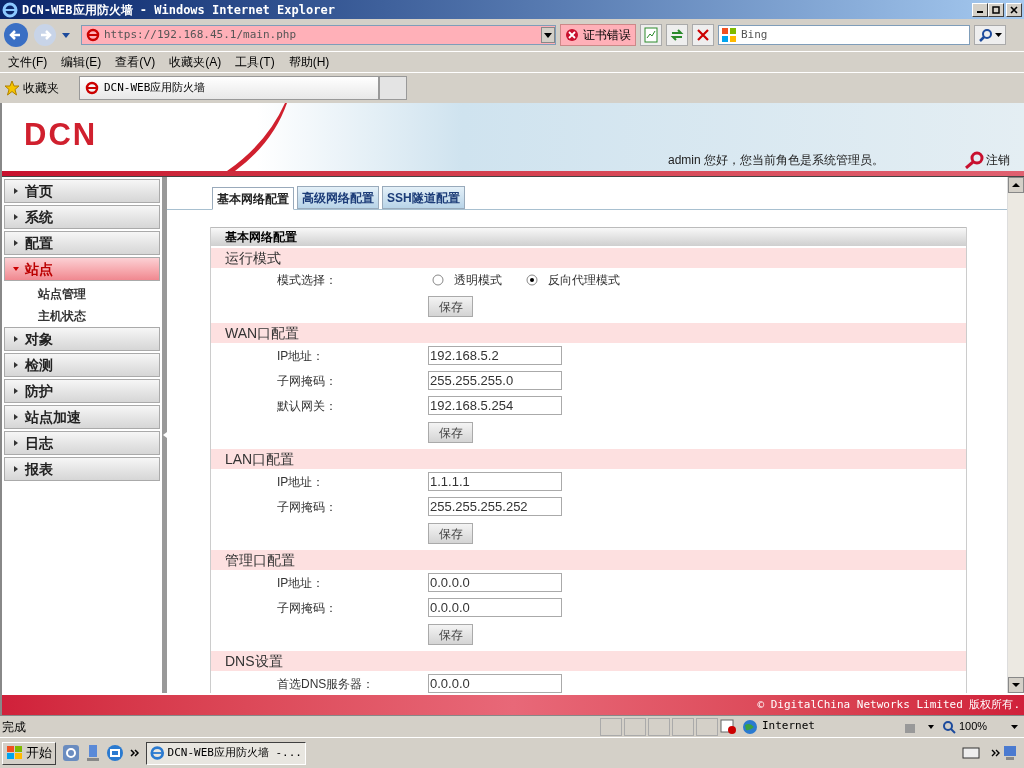  I want to click on sidebar-item: 防护, so click(82, 391).